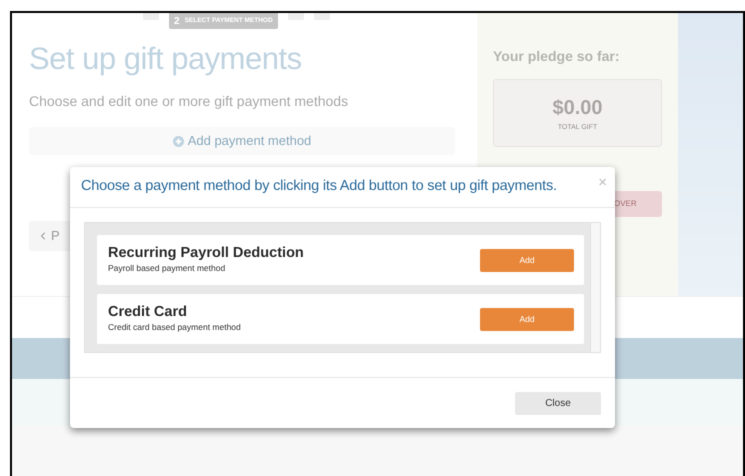 This screenshot has height=476, width=745. I want to click on close-button: Close, so click(558, 403).